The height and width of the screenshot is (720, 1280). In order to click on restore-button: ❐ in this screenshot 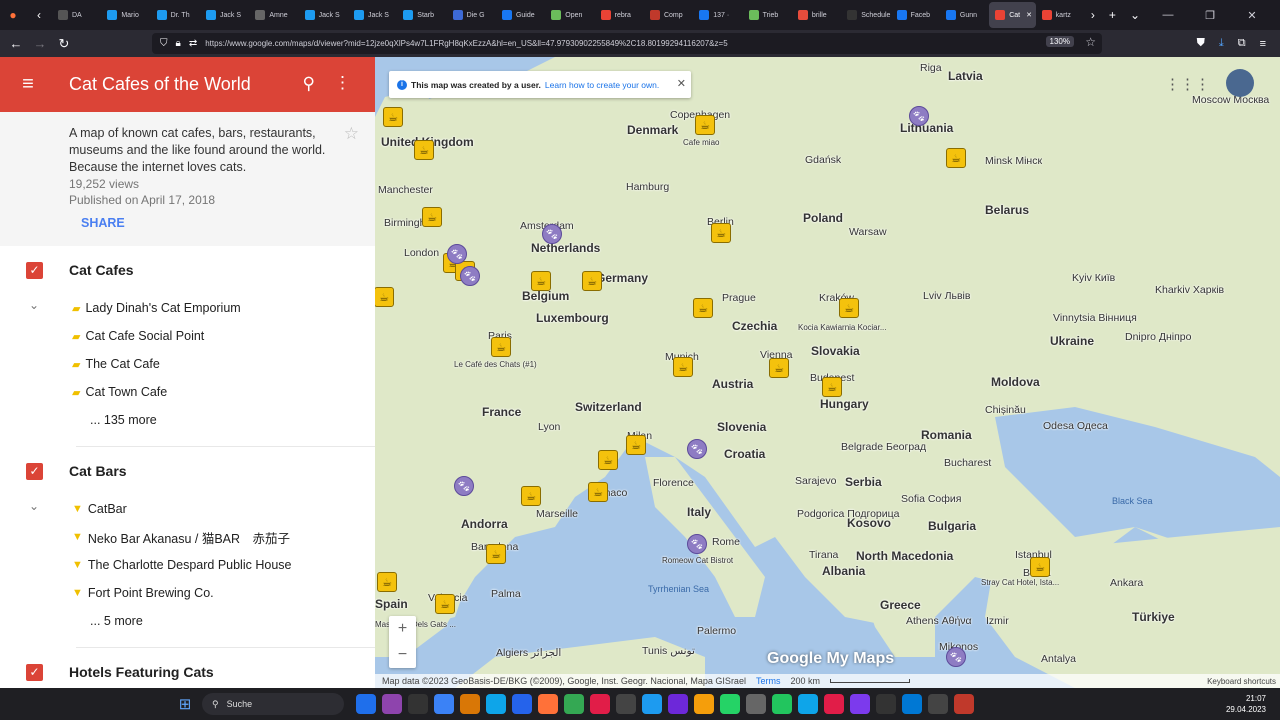, I will do `click(1210, 15)`.